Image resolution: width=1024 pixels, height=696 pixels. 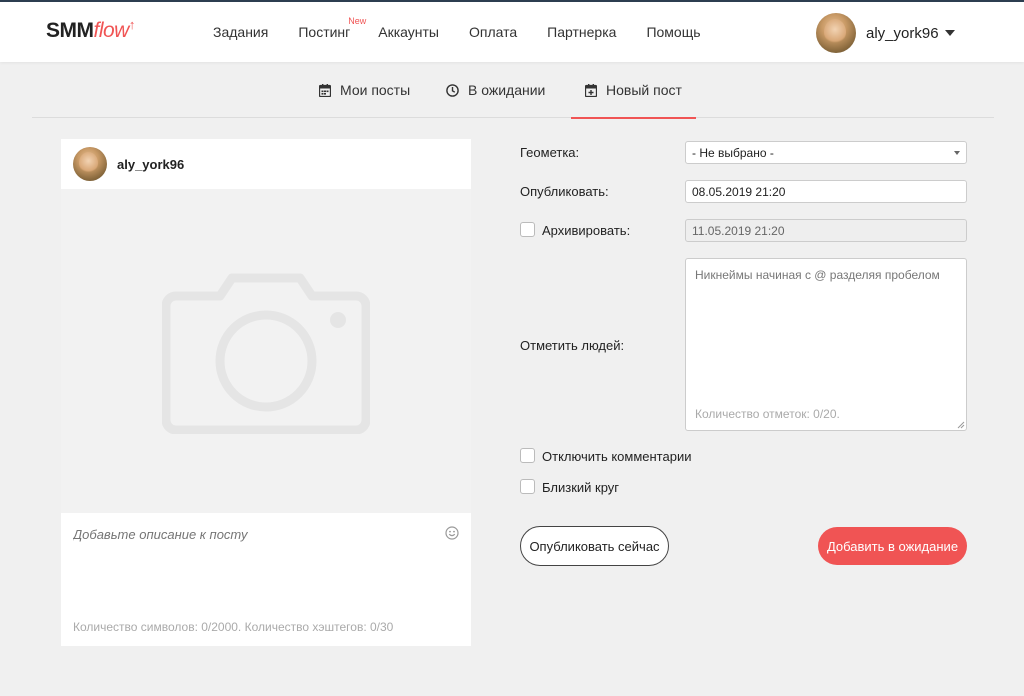 What do you see at coordinates (151, 164) in the screenshot?
I see `post-user-name: aly_york96` at bounding box center [151, 164].